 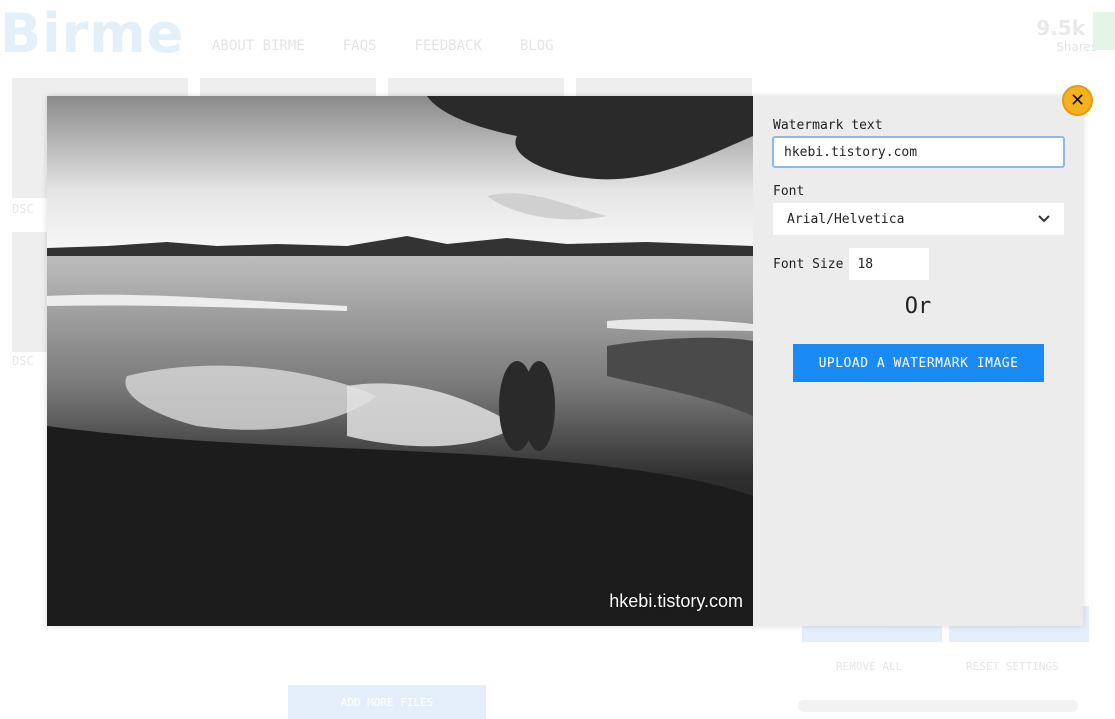 I want to click on watermark-text-input, so click(x=918, y=152).